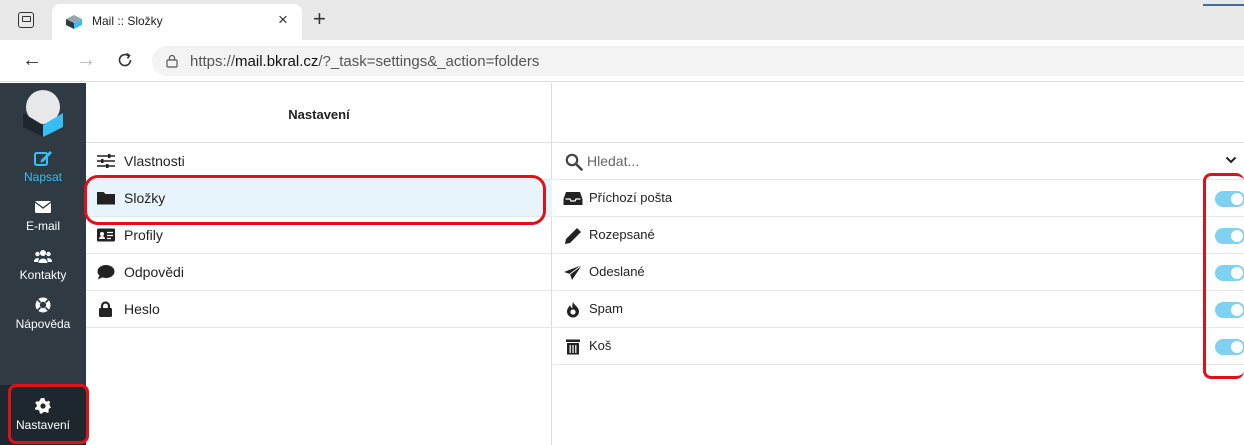  What do you see at coordinates (43, 313) in the screenshot?
I see `rail-help: Nápověda` at bounding box center [43, 313].